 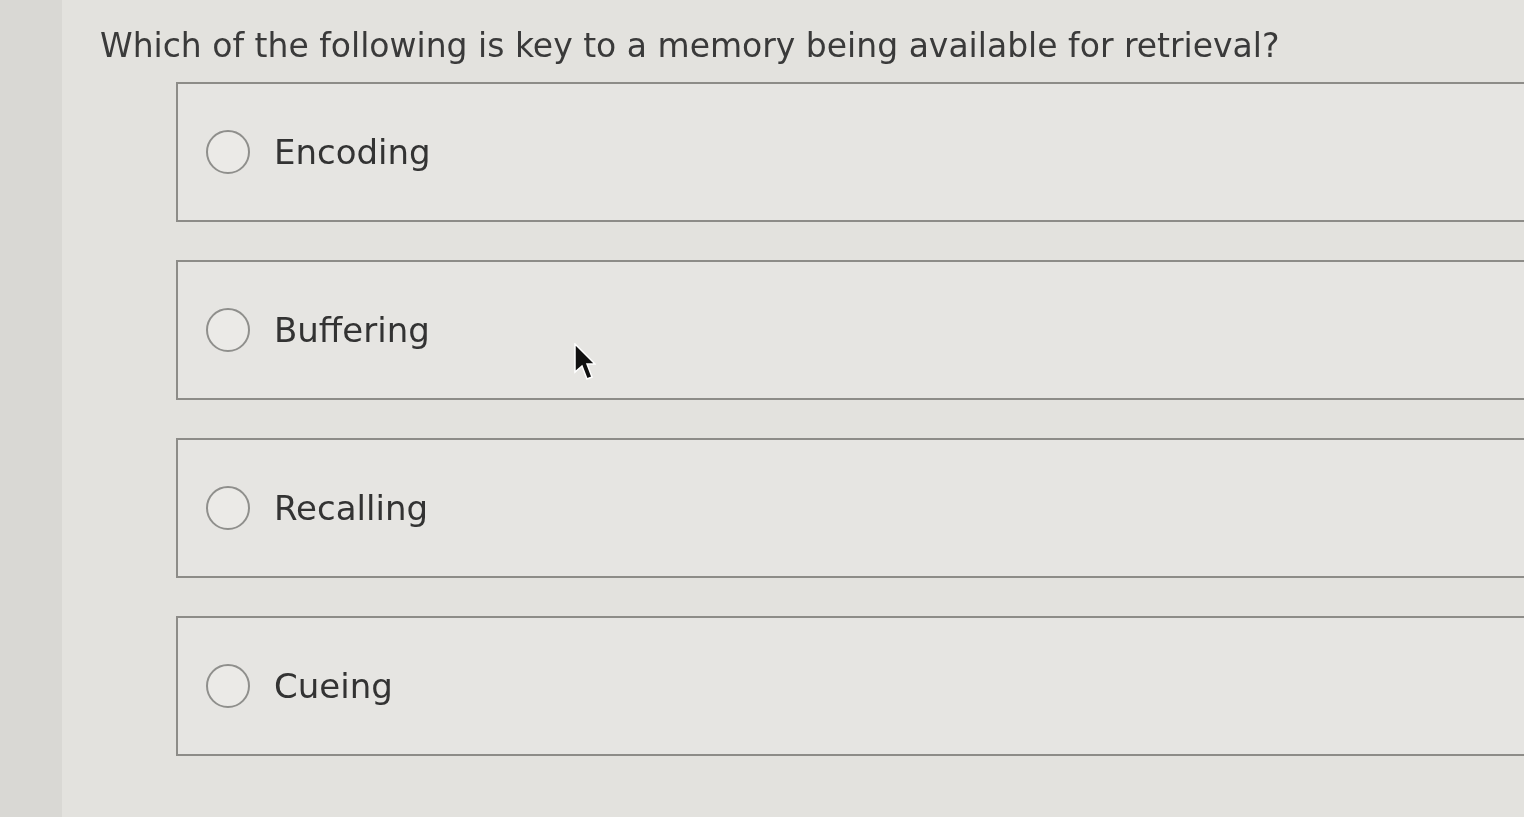 What do you see at coordinates (333, 686) in the screenshot?
I see `option-label: Cueing` at bounding box center [333, 686].